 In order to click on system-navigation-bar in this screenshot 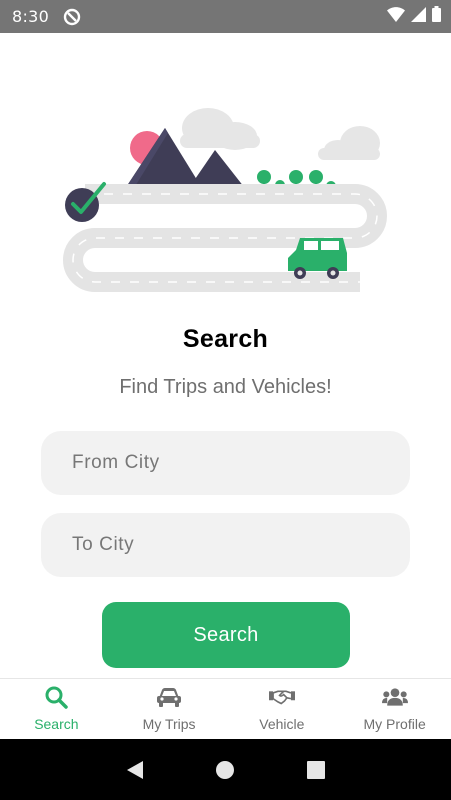, I will do `click(225, 769)`.